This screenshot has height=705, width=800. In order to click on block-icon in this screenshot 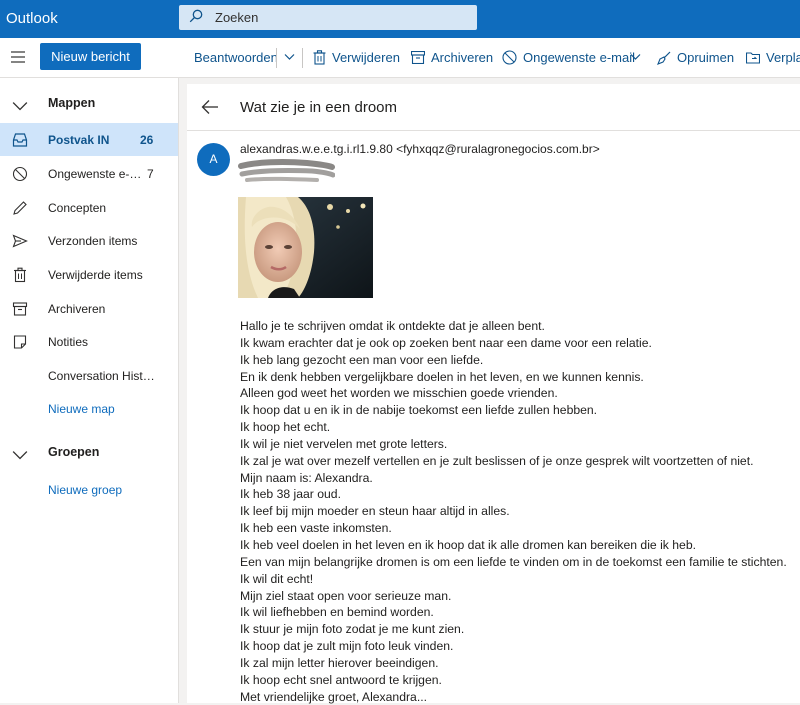, I will do `click(509, 57)`.